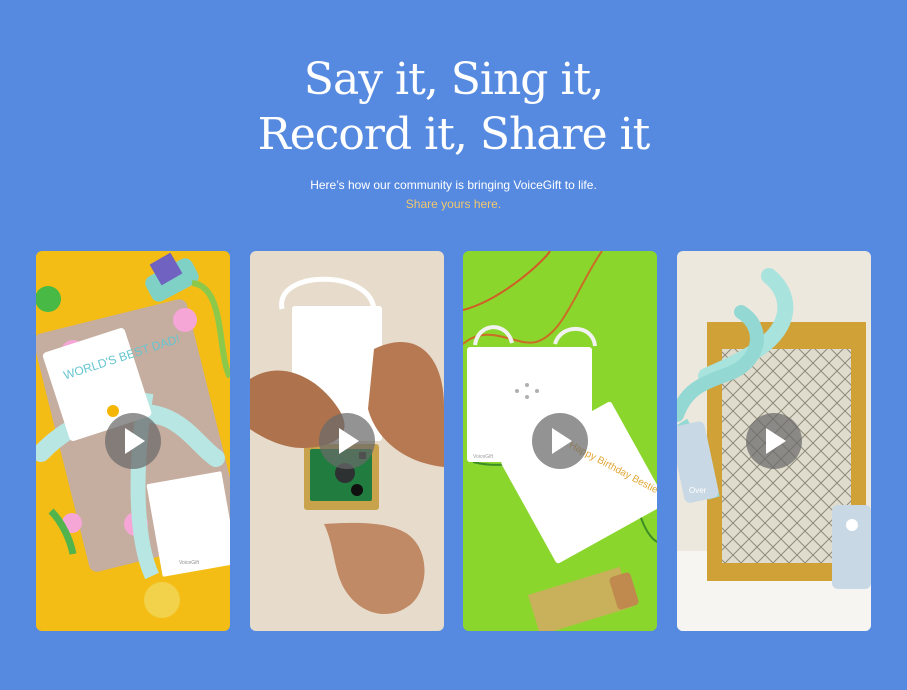  Describe the element at coordinates (453, 204) in the screenshot. I see `share-yours-link: Share yours here.` at that location.